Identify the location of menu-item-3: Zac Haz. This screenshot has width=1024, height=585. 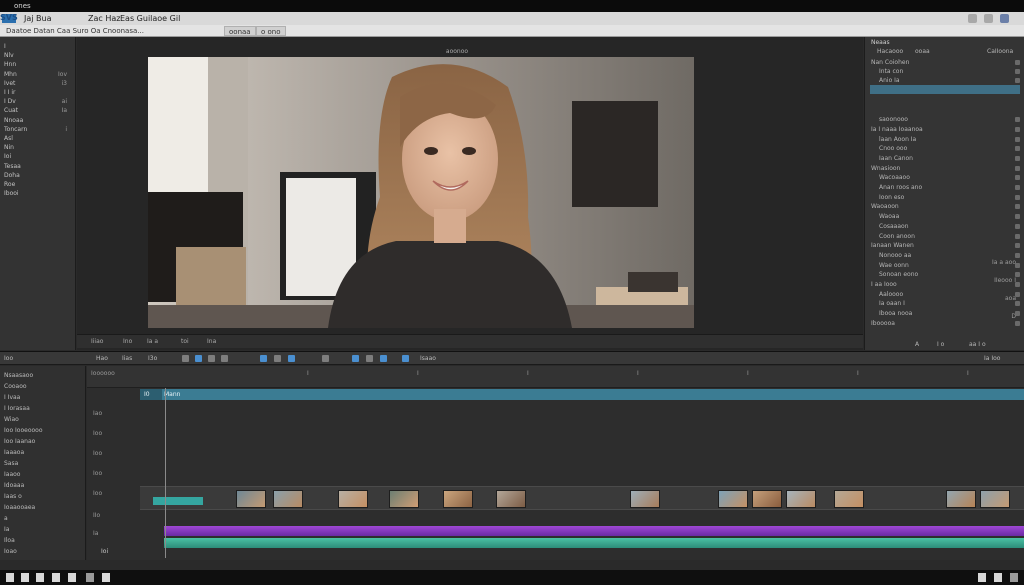
(104, 18).